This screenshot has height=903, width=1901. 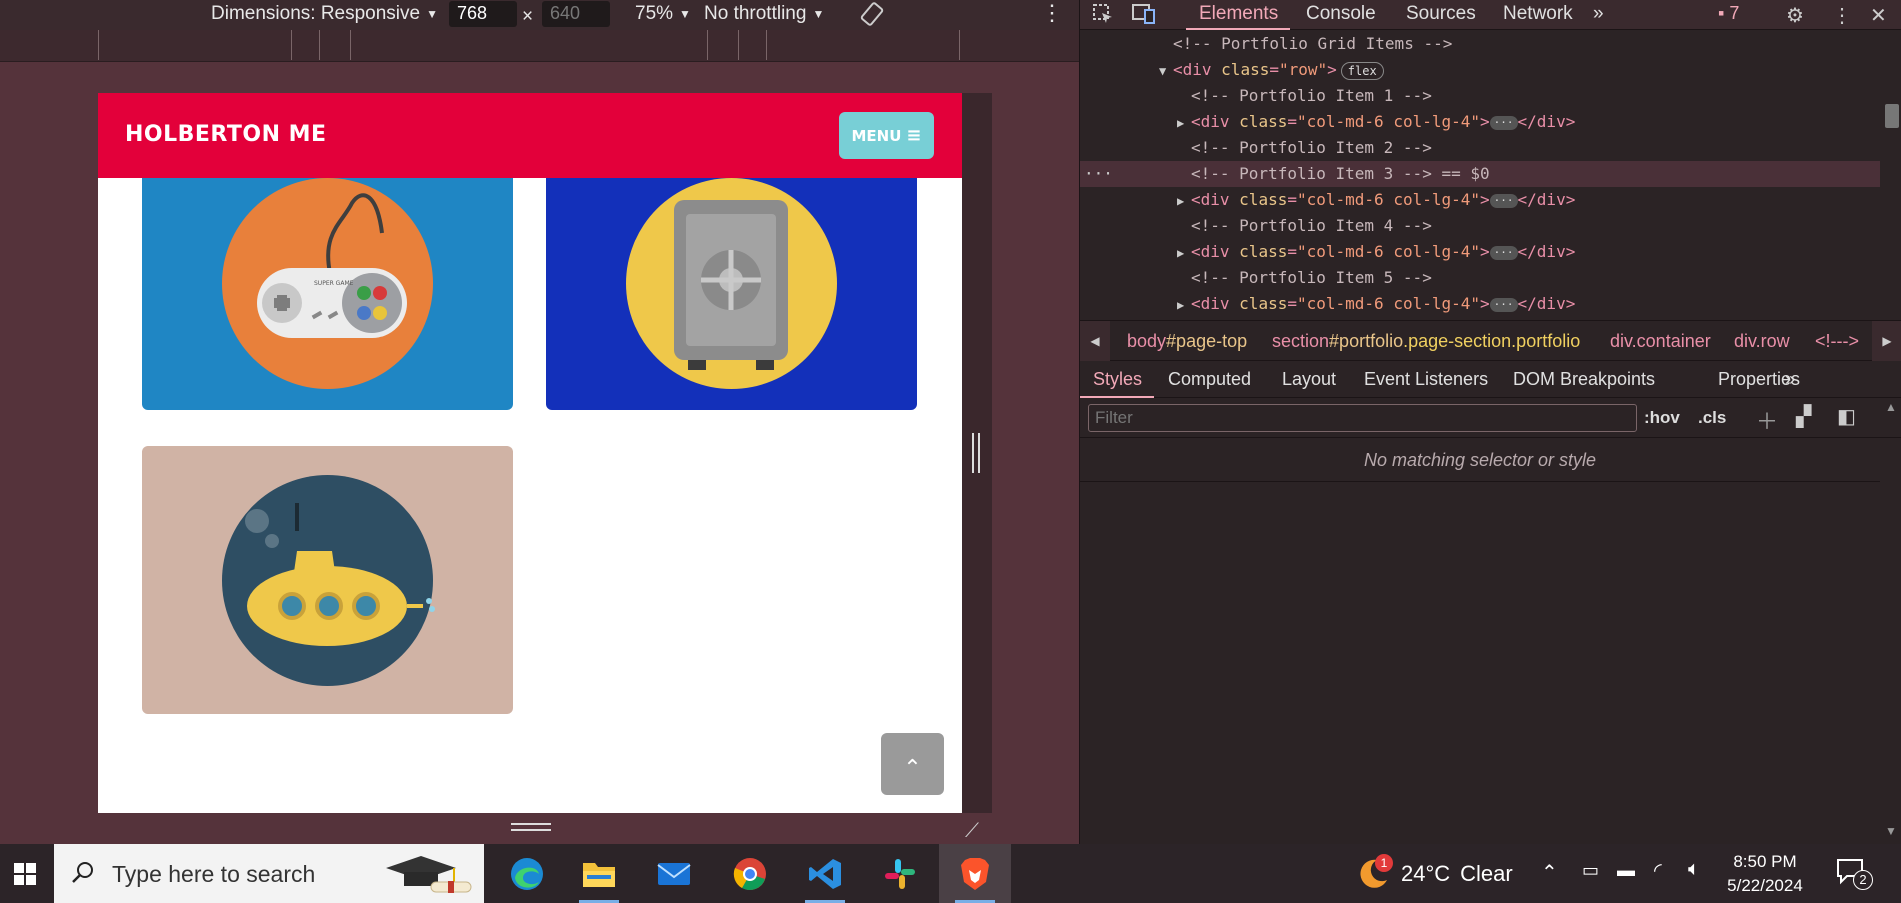 I want to click on paint-brush-icon: ▞, so click(x=1803, y=416).